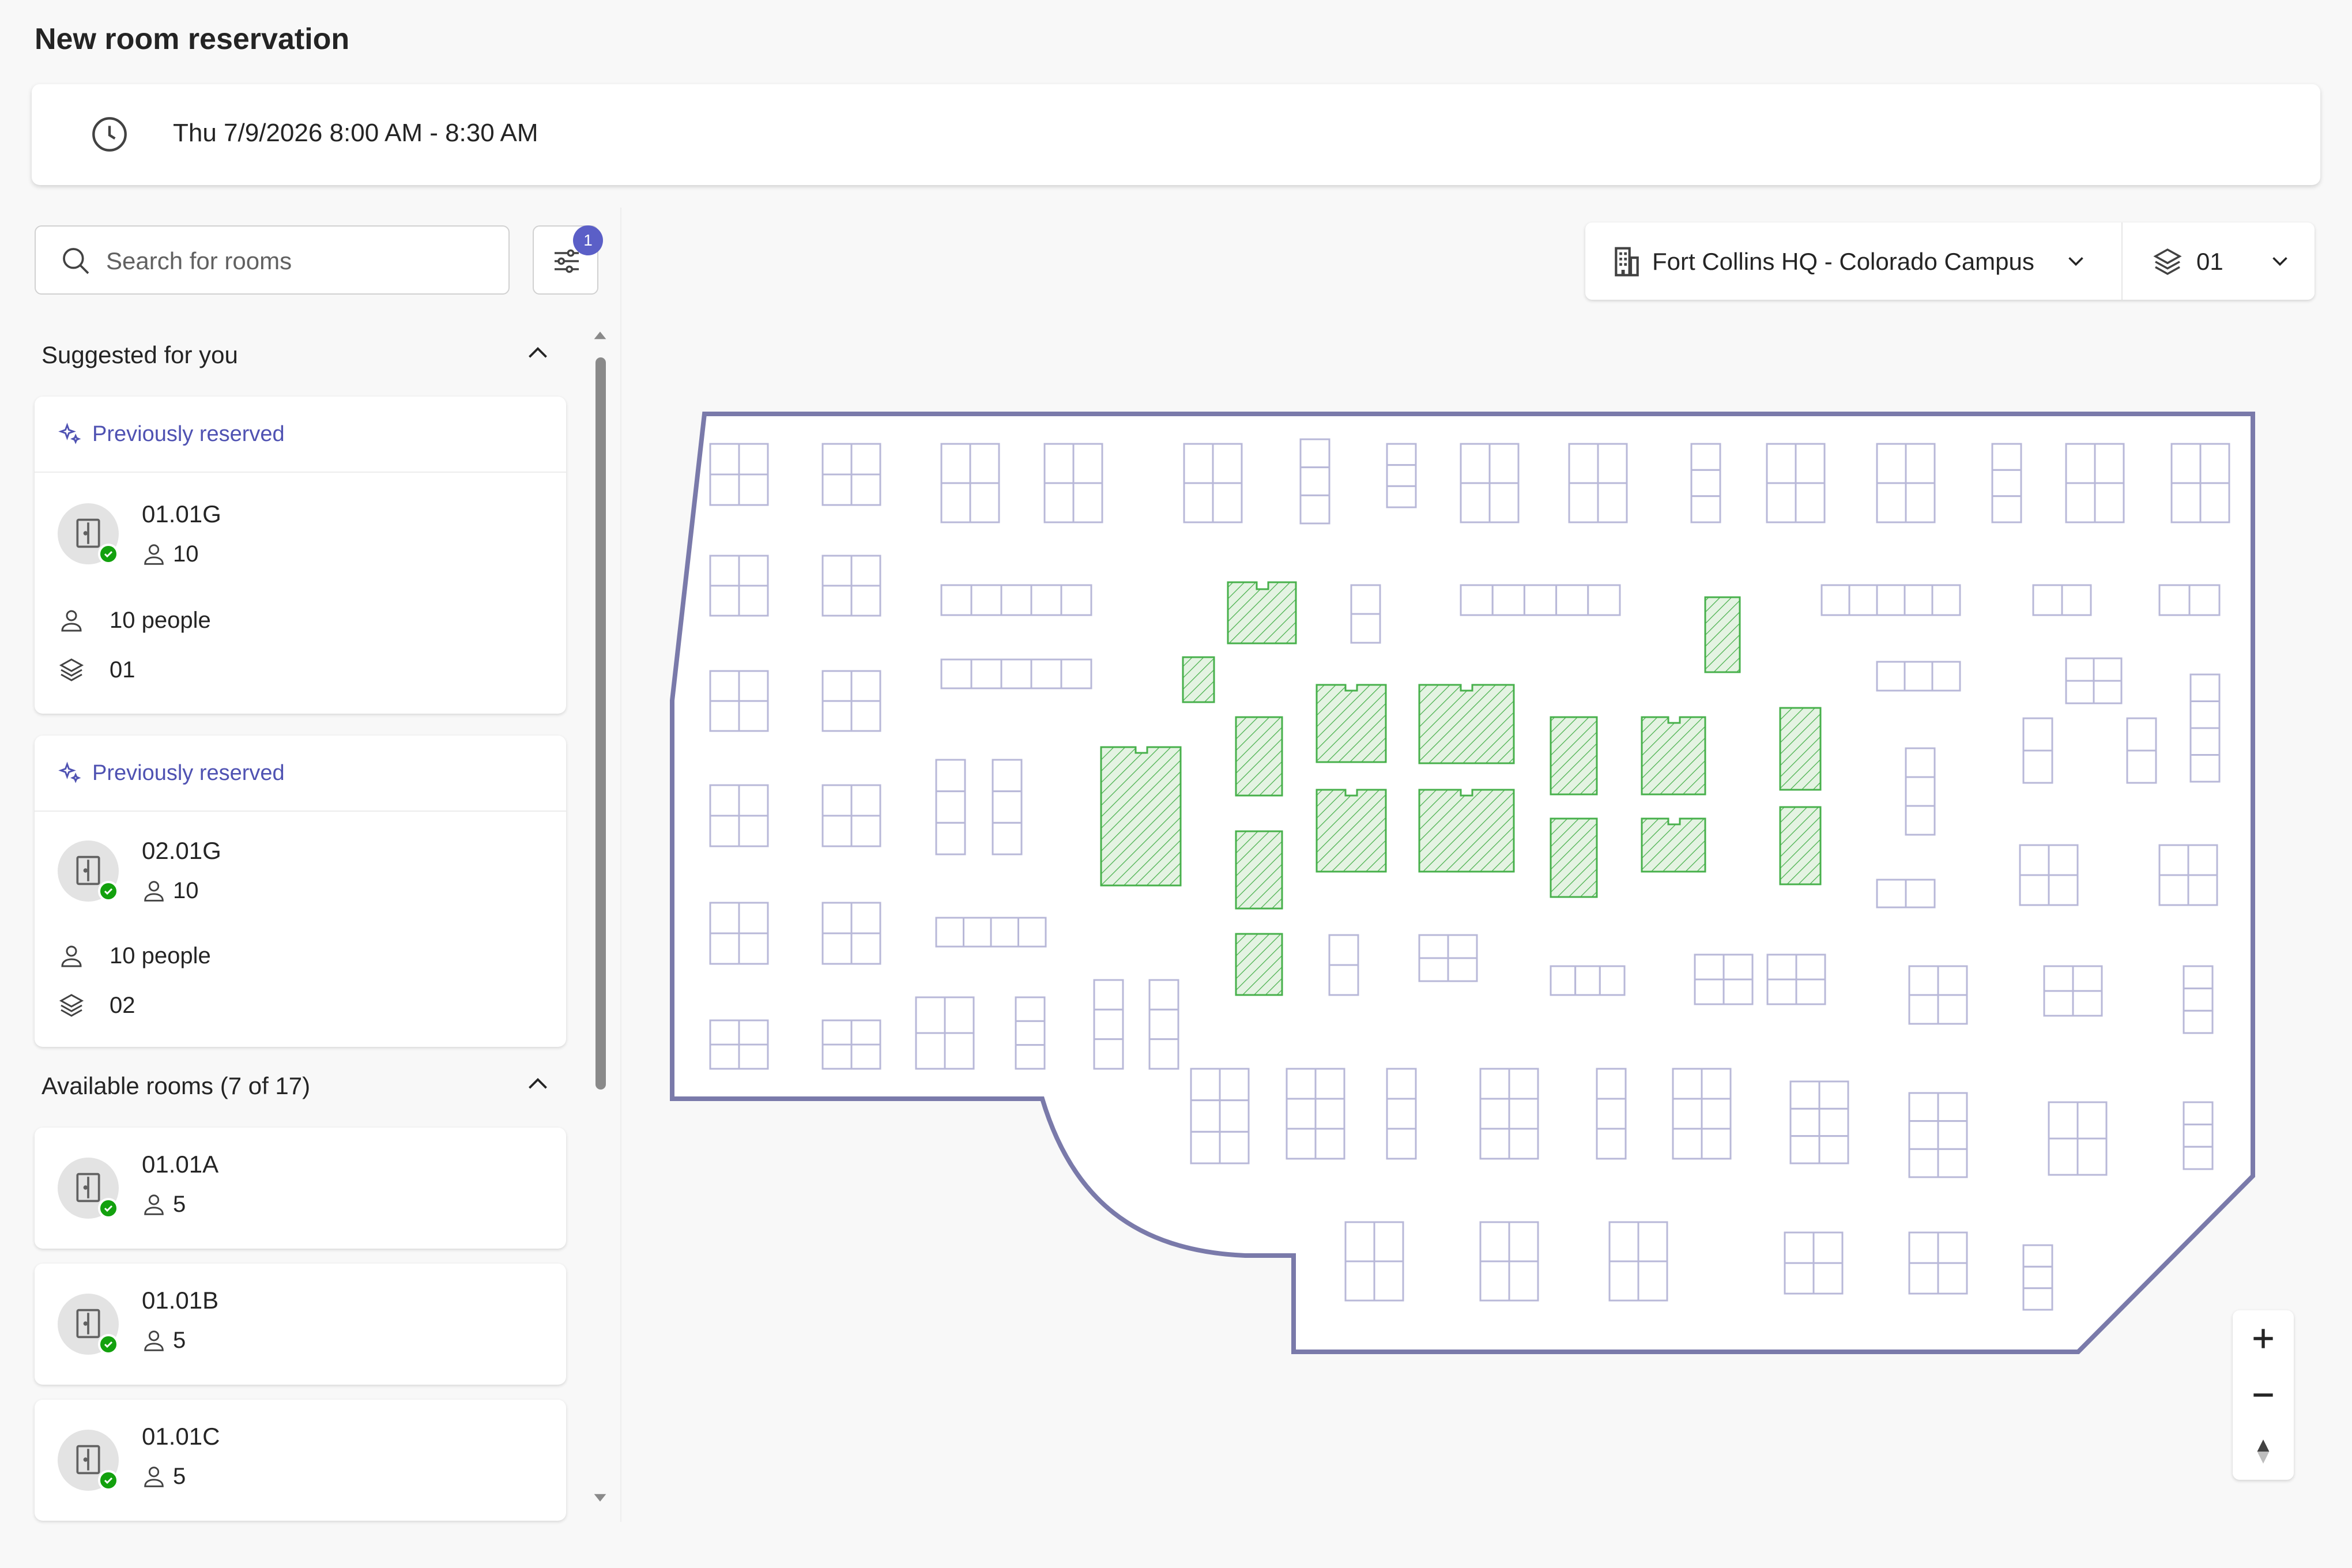 Image resolution: width=2352 pixels, height=1568 pixels. What do you see at coordinates (2263, 1338) in the screenshot?
I see `zoom-in-button` at bounding box center [2263, 1338].